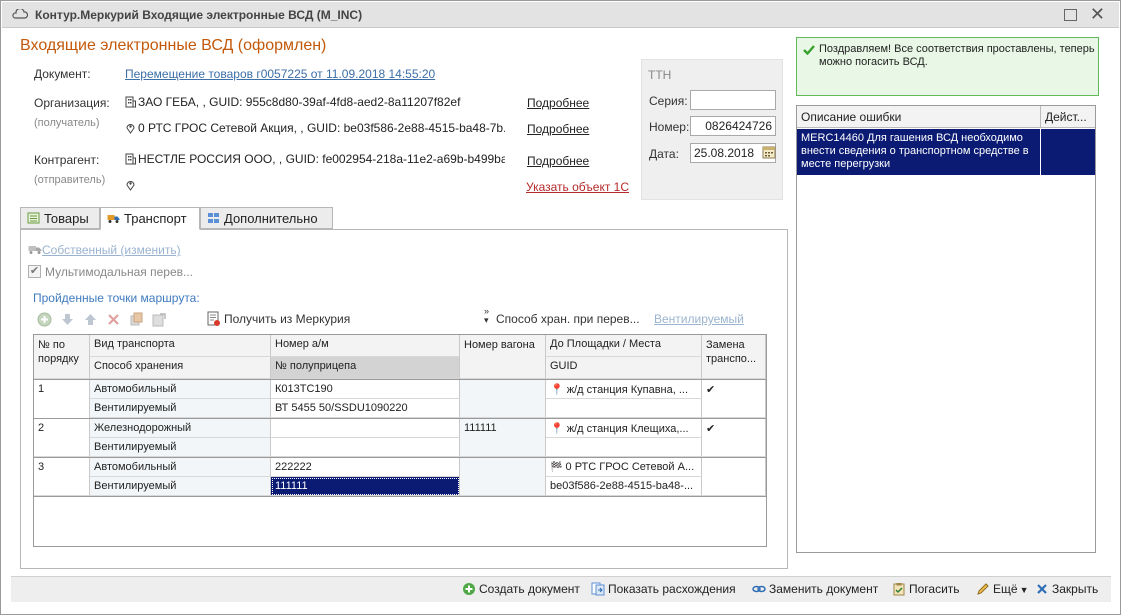 The height and width of the screenshot is (615, 1121). What do you see at coordinates (734, 477) in the screenshot?
I see `table-row-3-replace` at bounding box center [734, 477].